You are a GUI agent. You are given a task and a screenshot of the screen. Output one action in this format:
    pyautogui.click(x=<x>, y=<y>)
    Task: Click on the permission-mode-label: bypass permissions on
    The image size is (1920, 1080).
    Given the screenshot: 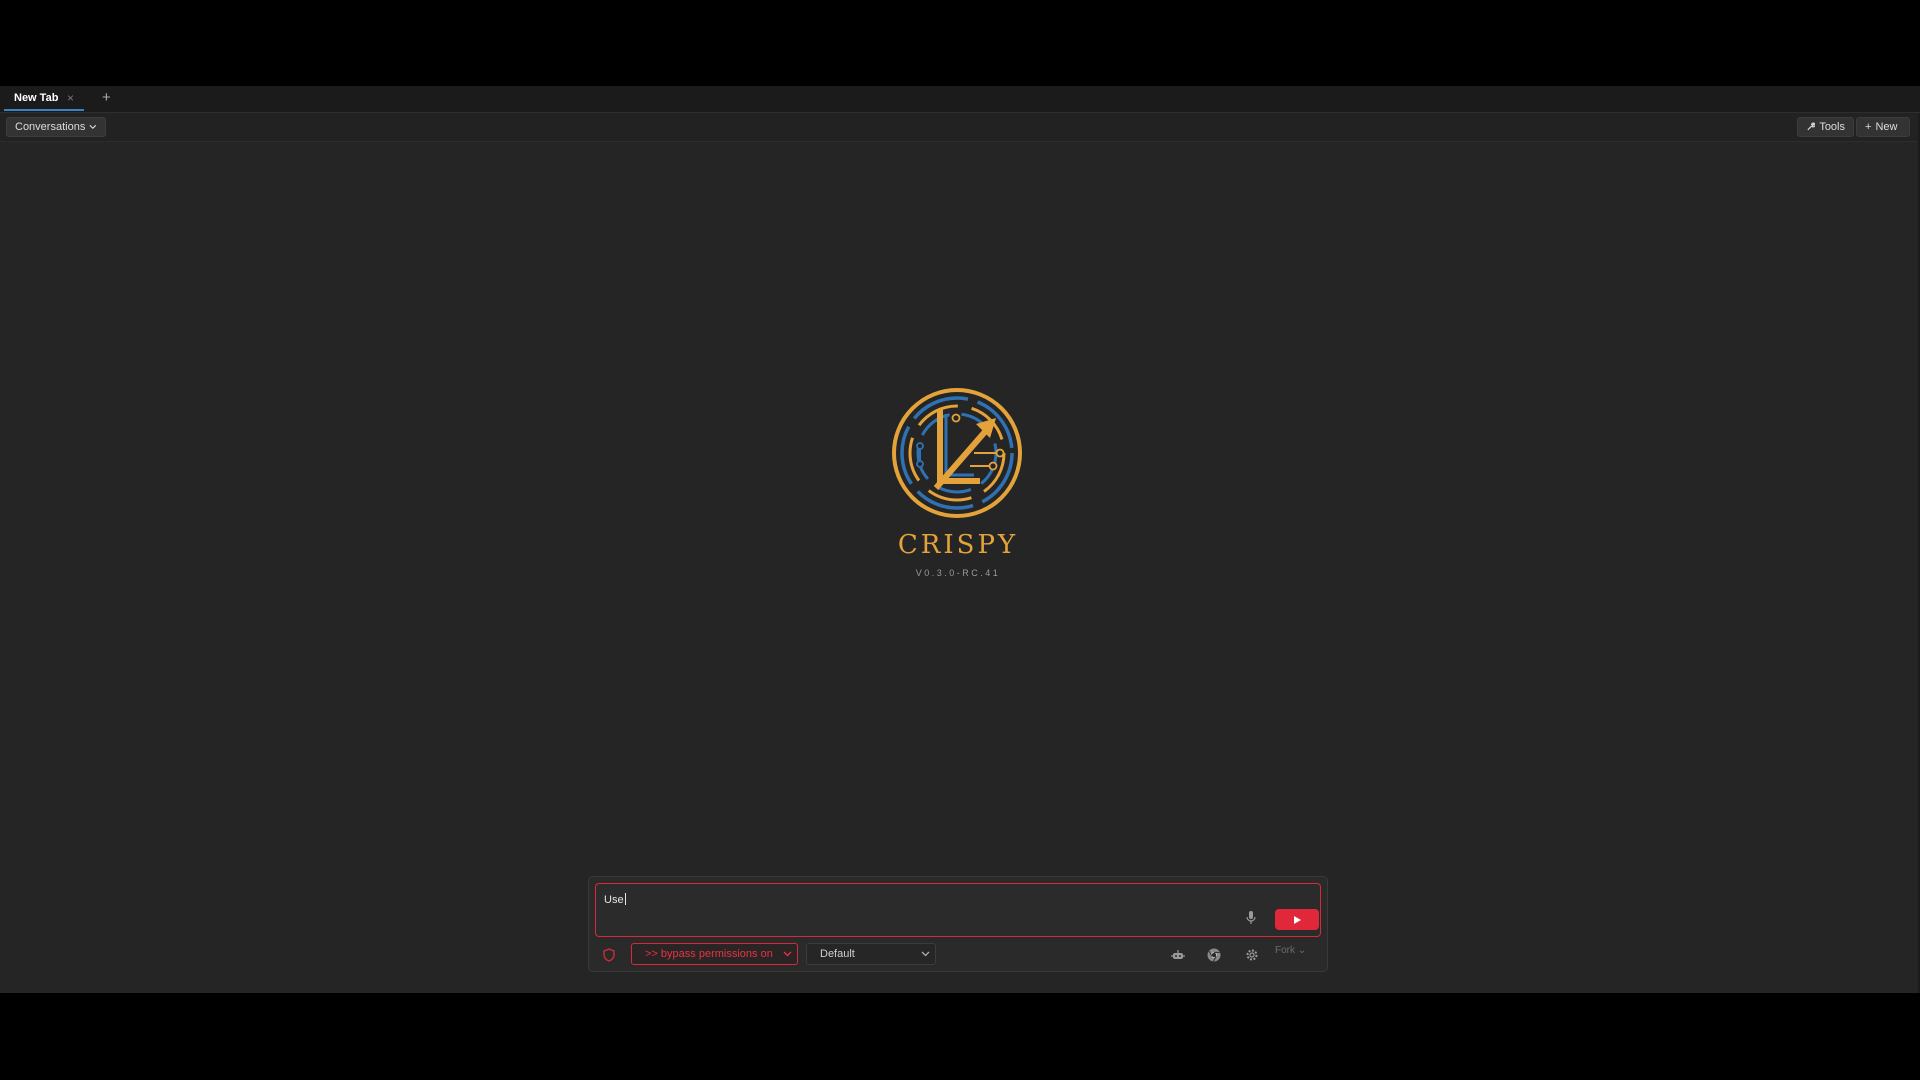 What is the action you would take?
    pyautogui.click(x=716, y=954)
    